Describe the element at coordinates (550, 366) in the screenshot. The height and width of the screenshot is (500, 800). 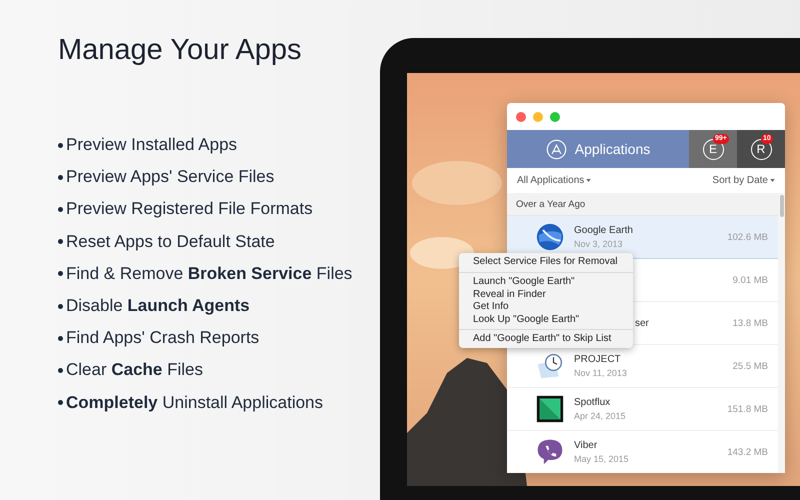
I see `clock-document-icon` at that location.